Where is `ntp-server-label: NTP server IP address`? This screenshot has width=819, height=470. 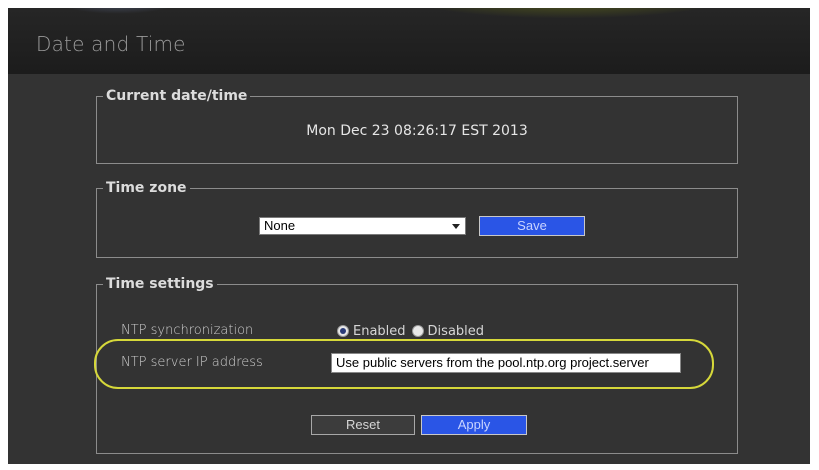 ntp-server-label: NTP server IP address is located at coordinates (192, 362).